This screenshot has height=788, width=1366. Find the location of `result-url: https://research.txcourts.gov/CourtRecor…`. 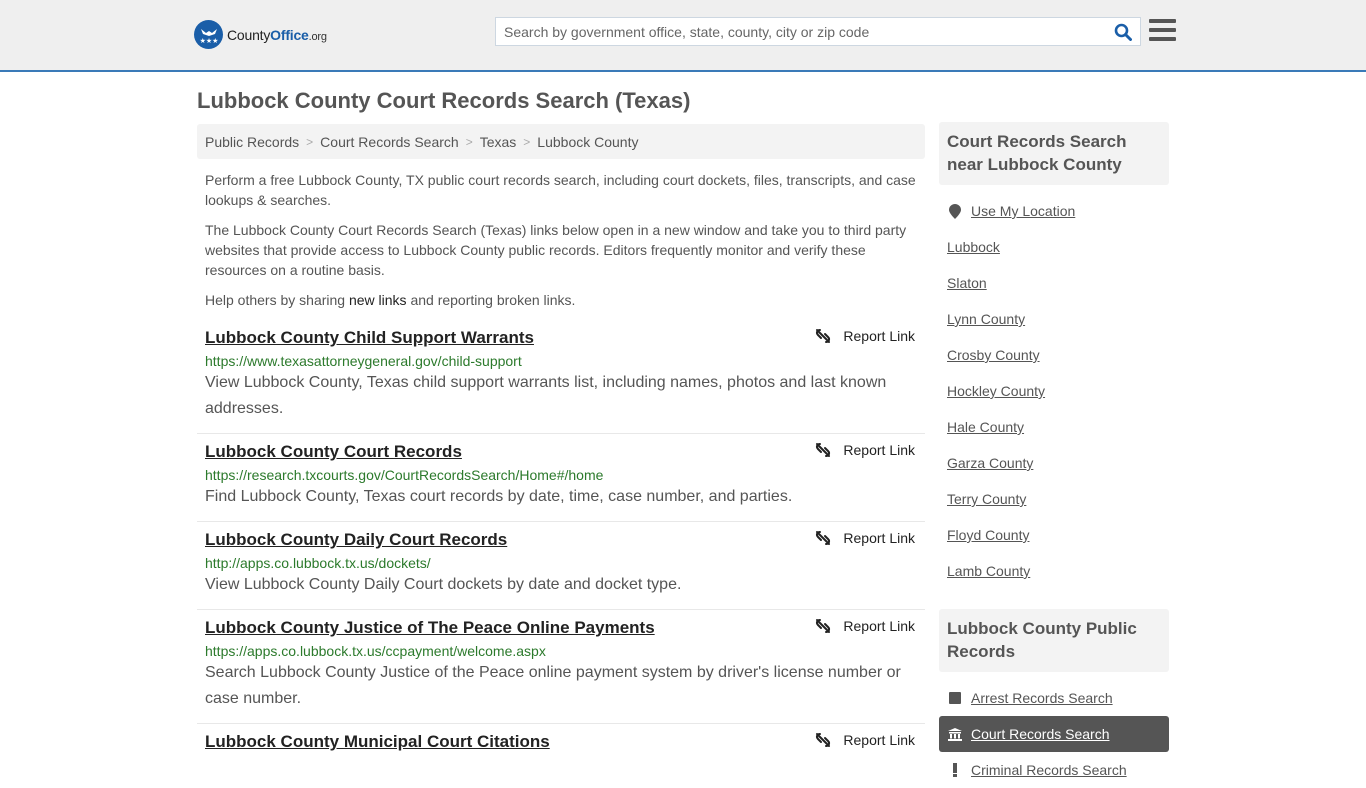

result-url: https://research.txcourts.gov/CourtRecor… is located at coordinates (561, 475).